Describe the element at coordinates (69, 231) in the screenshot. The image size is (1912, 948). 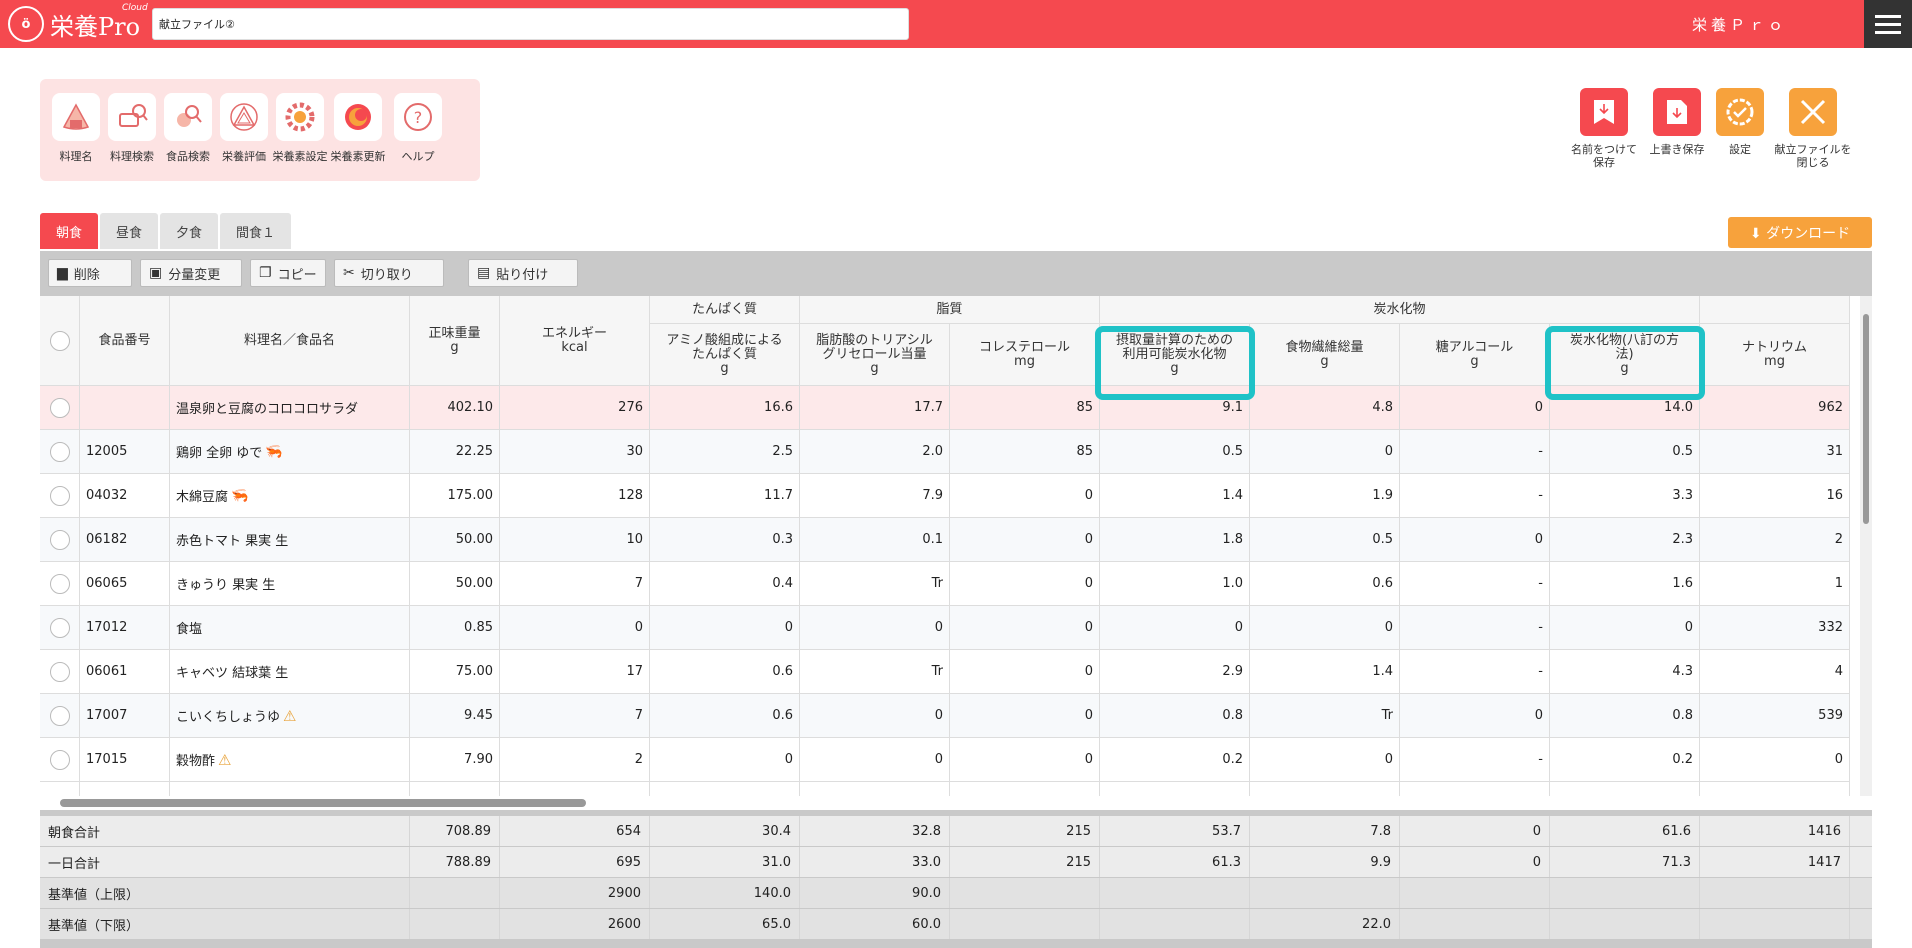
I see `tab-breakfast: 朝食` at that location.